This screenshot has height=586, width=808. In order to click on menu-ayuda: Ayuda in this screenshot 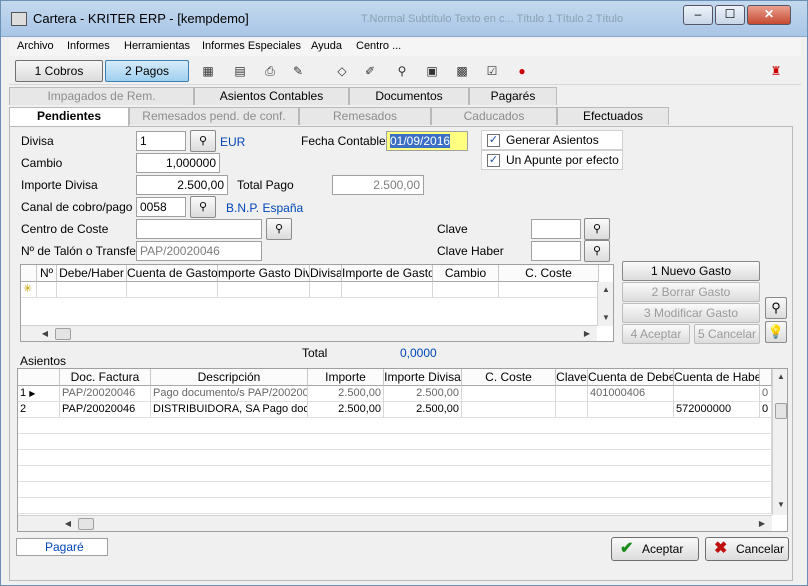, I will do `click(326, 46)`.